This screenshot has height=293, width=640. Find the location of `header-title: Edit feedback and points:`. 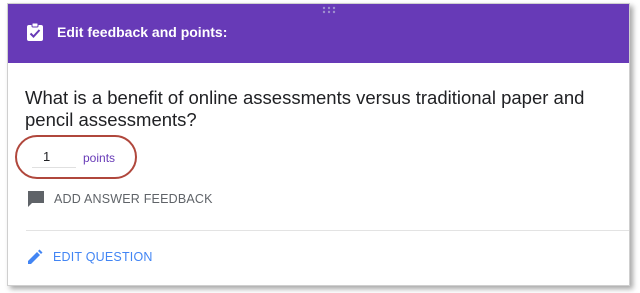

header-title: Edit feedback and points: is located at coordinates (142, 32).